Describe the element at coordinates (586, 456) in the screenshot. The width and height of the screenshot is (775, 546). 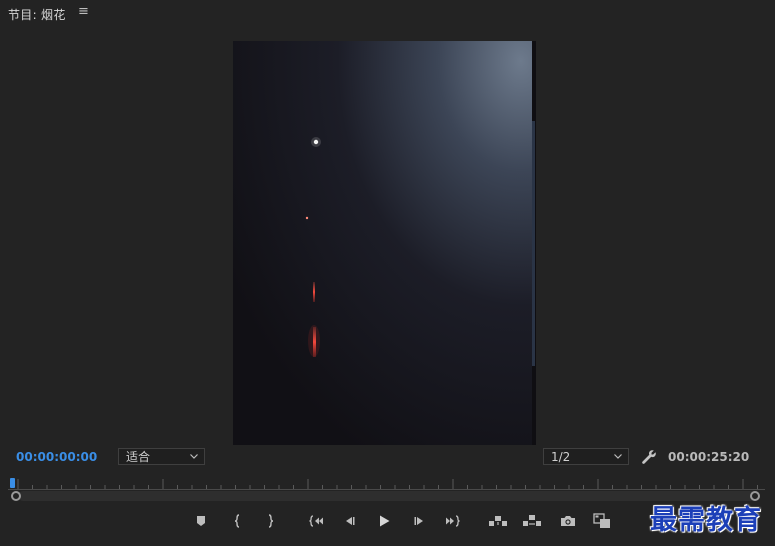
I see `playback-resolution-select: 1/2` at that location.